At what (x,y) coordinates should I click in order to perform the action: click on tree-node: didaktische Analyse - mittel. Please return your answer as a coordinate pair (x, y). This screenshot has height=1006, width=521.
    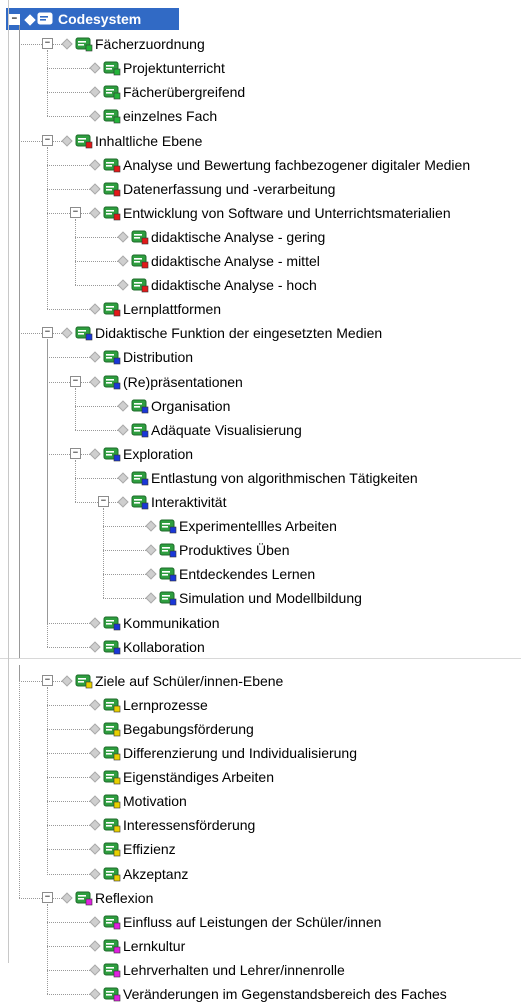
    Looking at the image, I should click on (260, 261).